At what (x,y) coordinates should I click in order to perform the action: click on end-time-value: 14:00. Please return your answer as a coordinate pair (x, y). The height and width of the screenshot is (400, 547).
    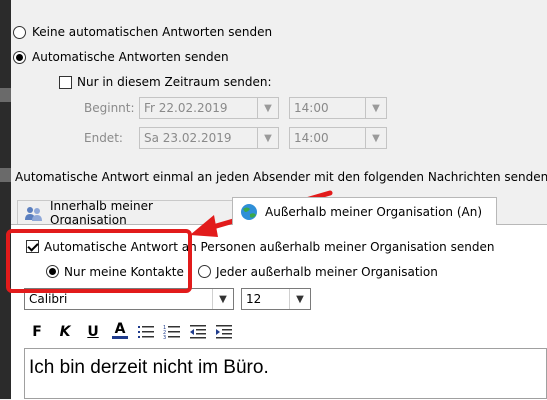
    Looking at the image, I should click on (311, 138).